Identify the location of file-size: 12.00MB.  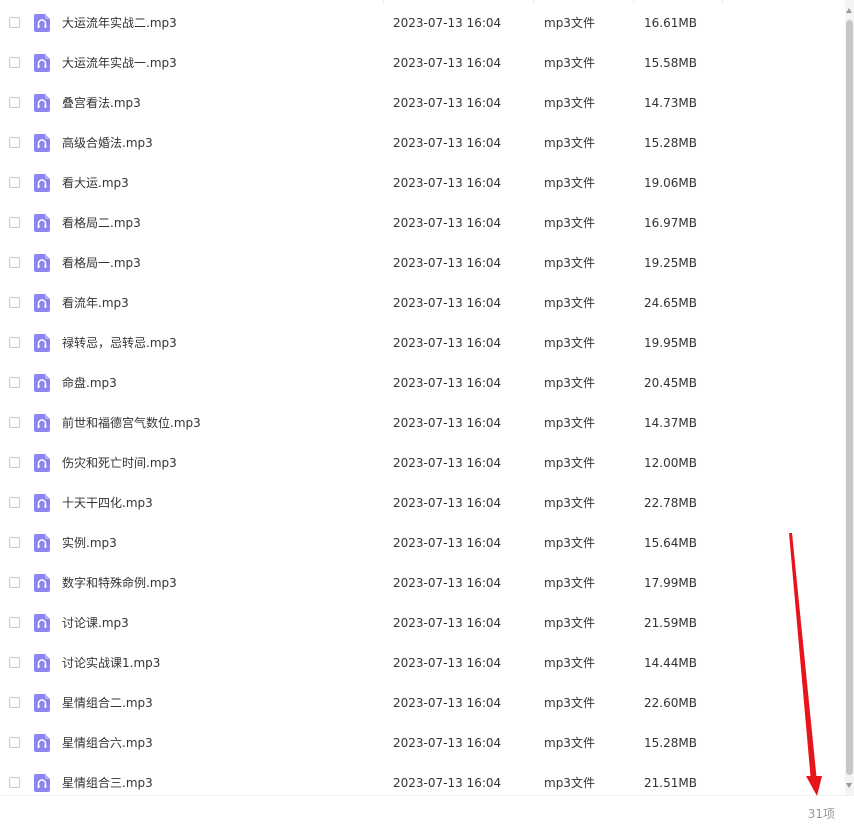
(670, 463).